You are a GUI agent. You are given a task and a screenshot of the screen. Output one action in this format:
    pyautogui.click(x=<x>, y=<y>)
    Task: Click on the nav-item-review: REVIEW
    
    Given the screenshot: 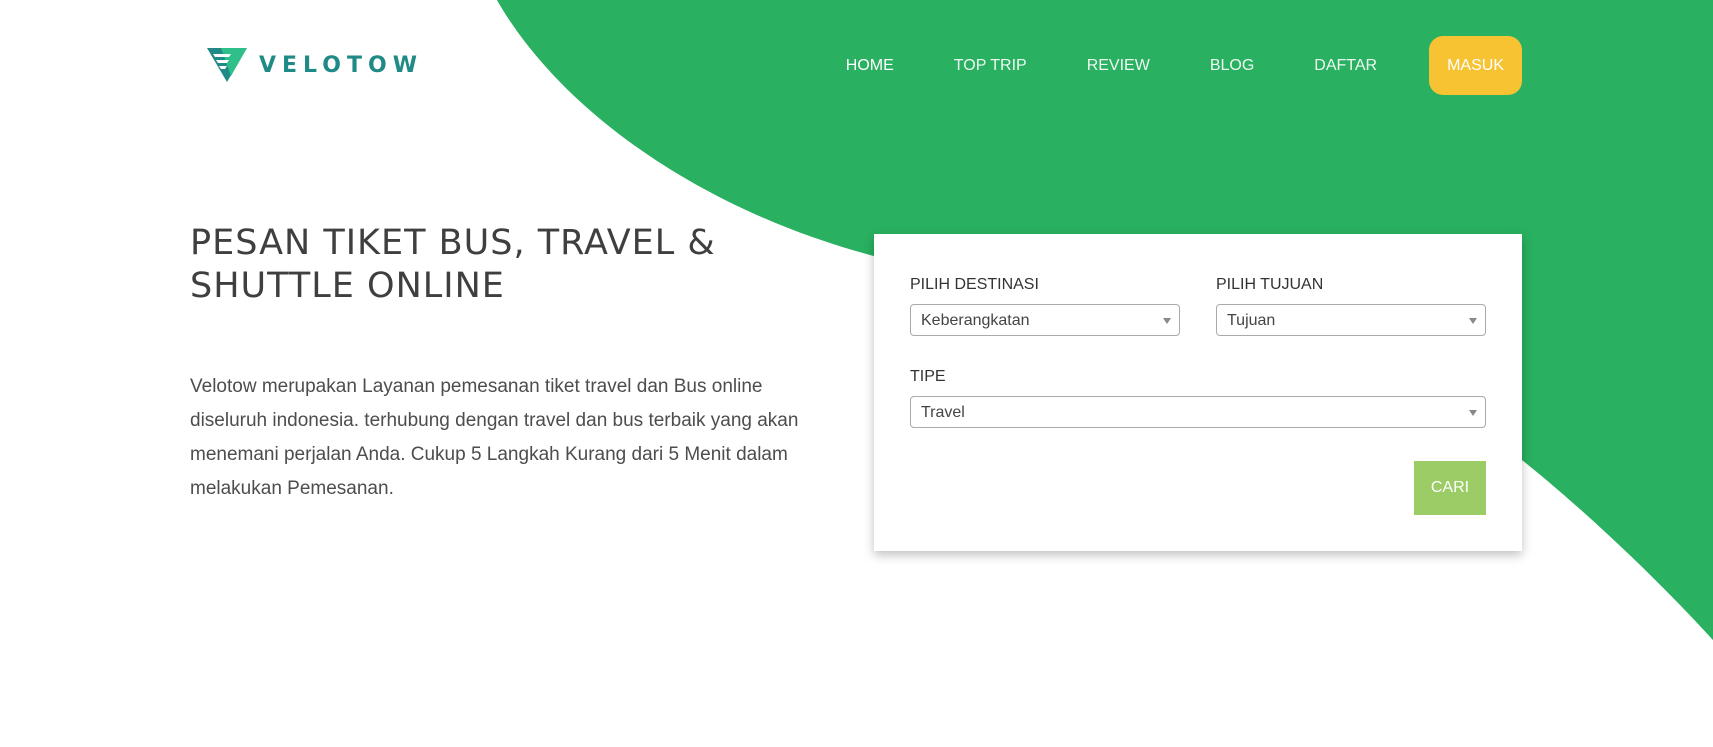 What is the action you would take?
    pyautogui.click(x=1118, y=66)
    